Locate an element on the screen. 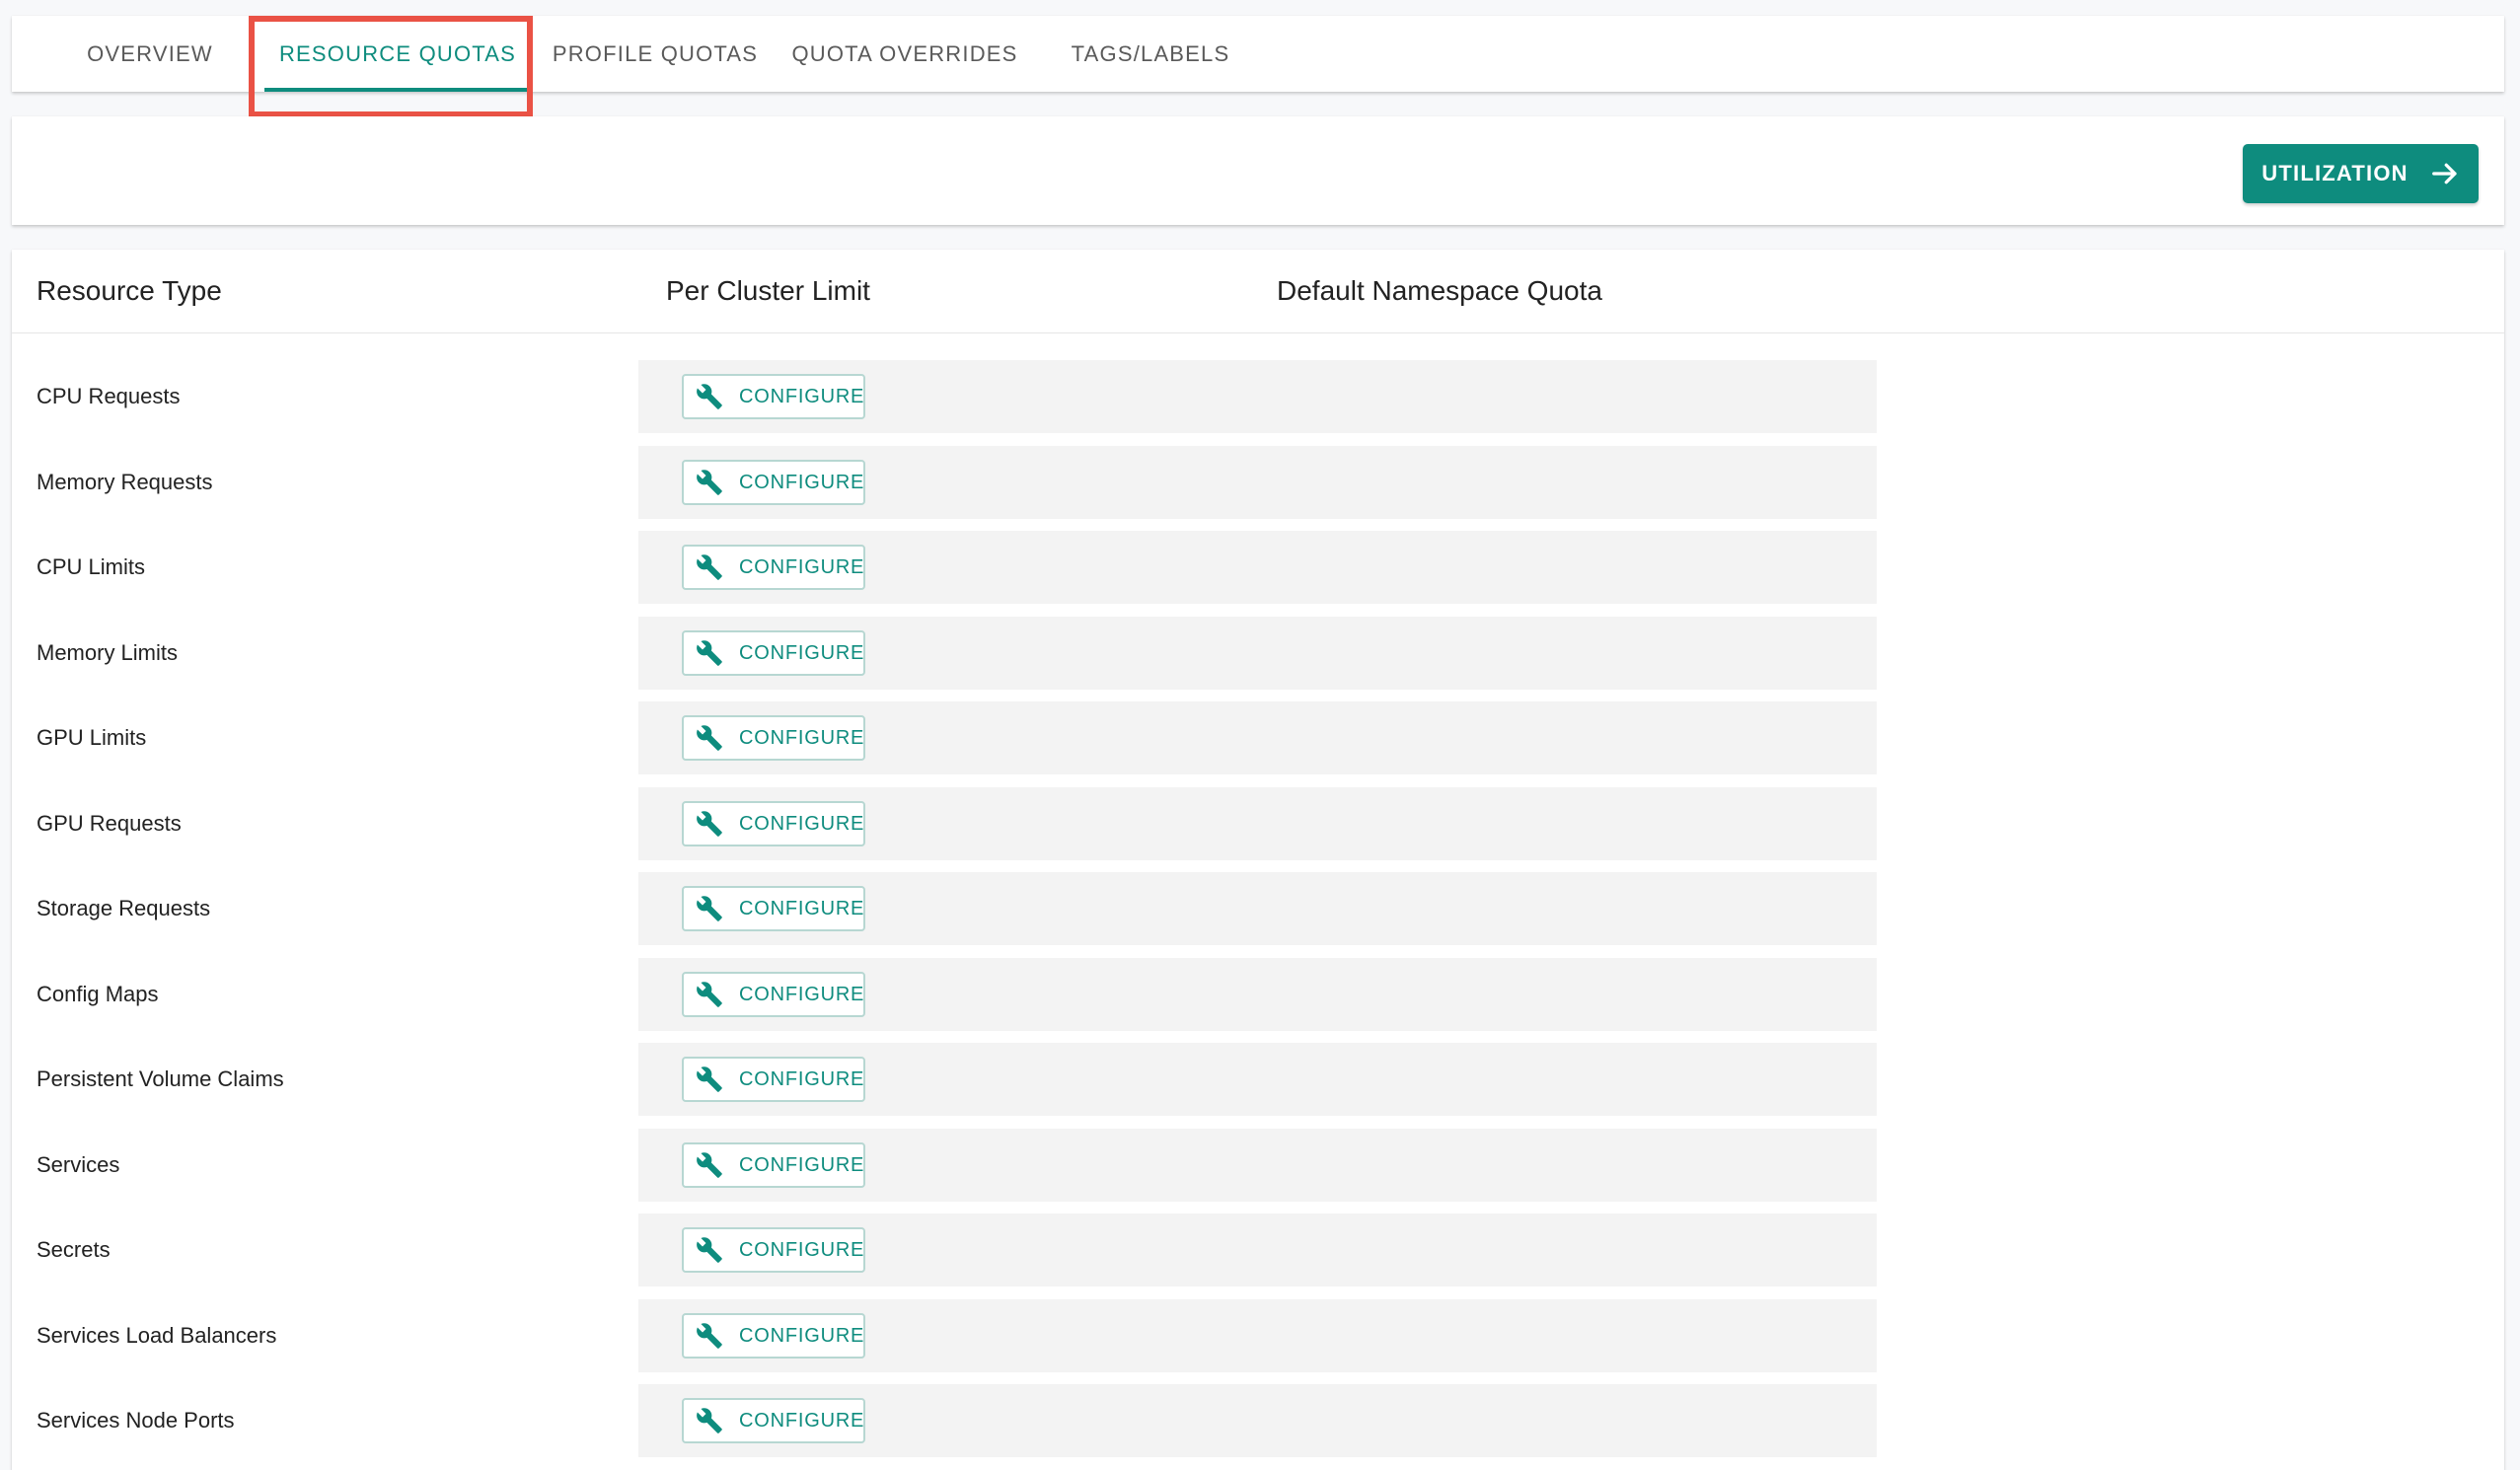 This screenshot has height=1470, width=2520. table-row: Secrets CONFIGURE is located at coordinates (1258, 1249).